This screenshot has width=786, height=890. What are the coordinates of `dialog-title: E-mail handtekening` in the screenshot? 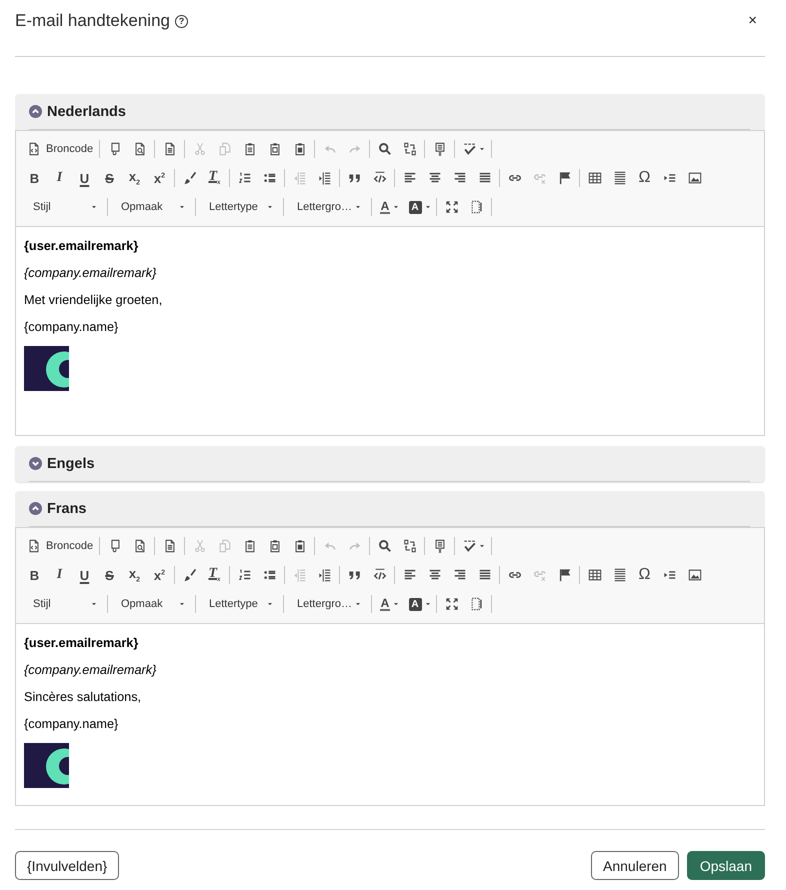 It's located at (92, 21).